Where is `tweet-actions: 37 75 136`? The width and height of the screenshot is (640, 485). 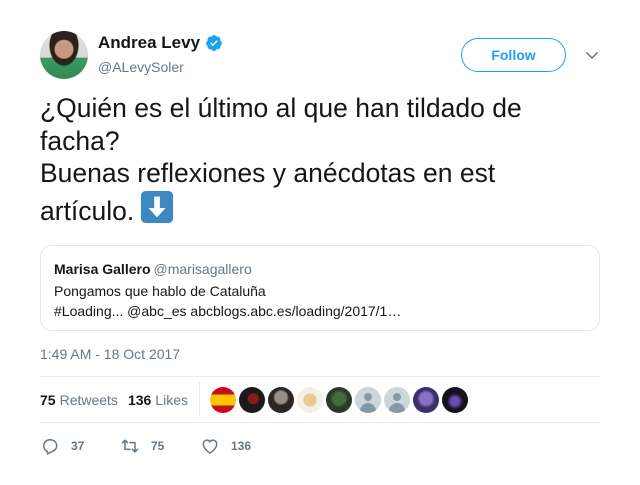 tweet-actions: 37 75 136 is located at coordinates (145, 446).